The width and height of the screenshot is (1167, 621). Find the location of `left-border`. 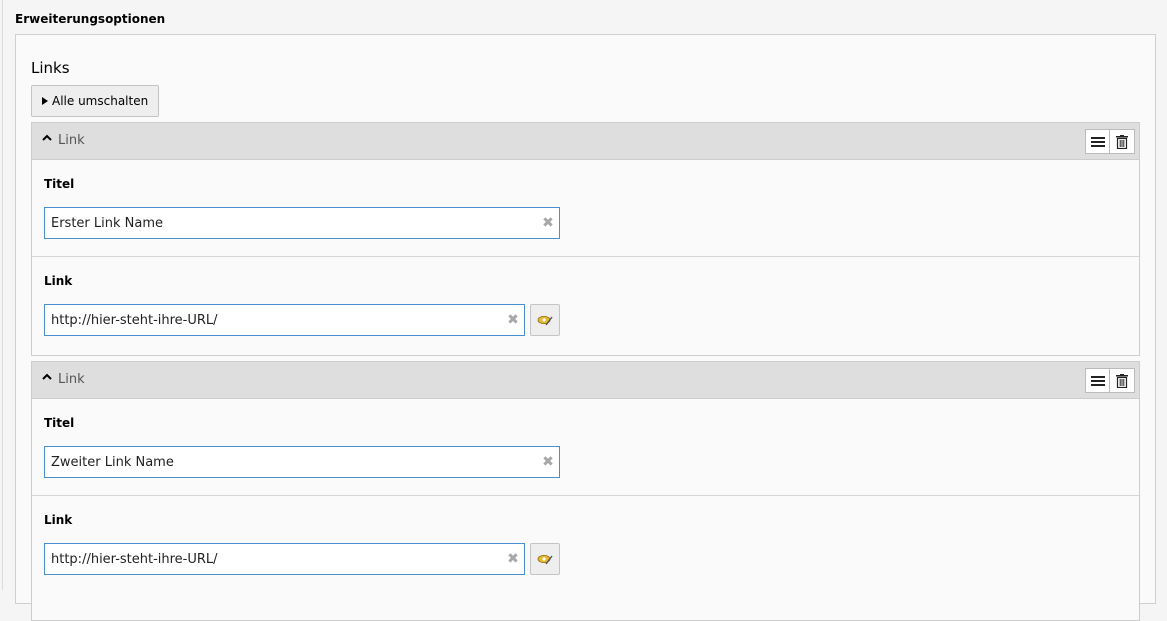

left-border is located at coordinates (2, 295).